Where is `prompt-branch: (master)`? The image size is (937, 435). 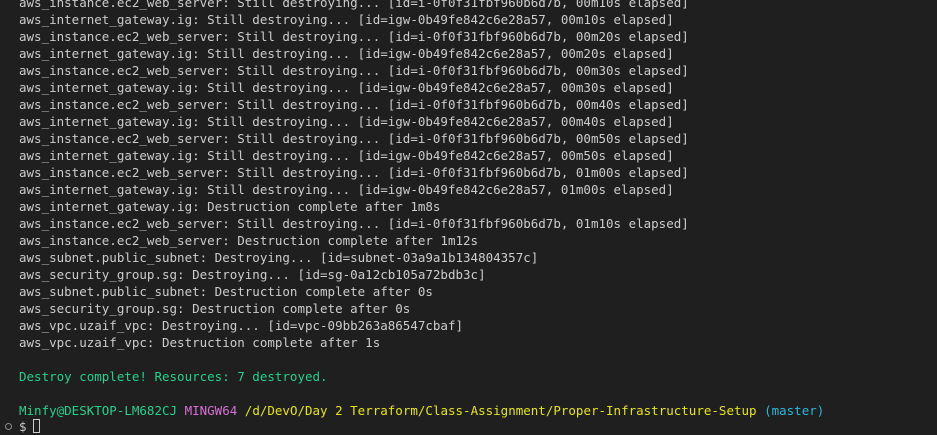
prompt-branch: (master) is located at coordinates (794, 410).